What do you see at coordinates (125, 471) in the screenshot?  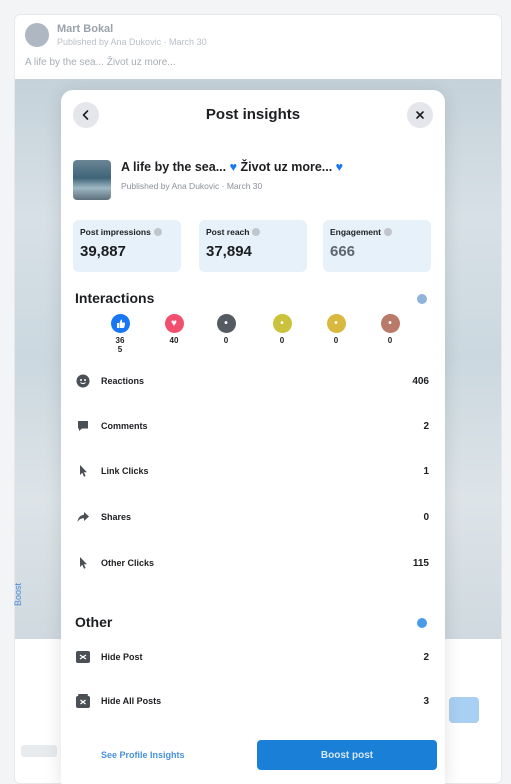 I see `metric-label: Link Clicks` at bounding box center [125, 471].